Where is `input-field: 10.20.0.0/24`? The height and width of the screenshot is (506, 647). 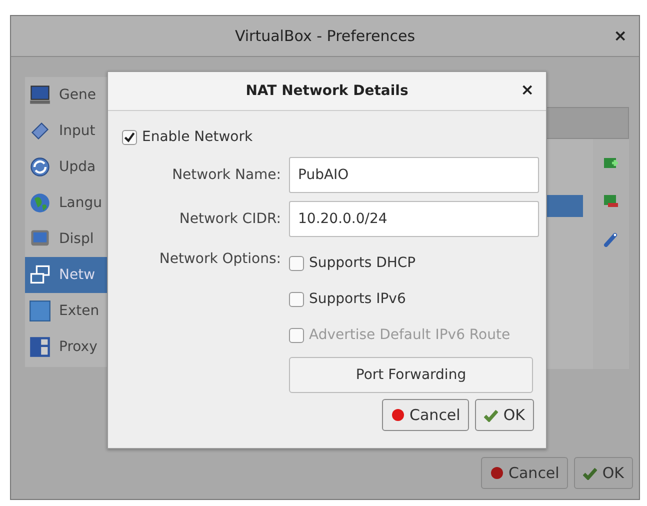 input-field: 10.20.0.0/24 is located at coordinates (414, 219).